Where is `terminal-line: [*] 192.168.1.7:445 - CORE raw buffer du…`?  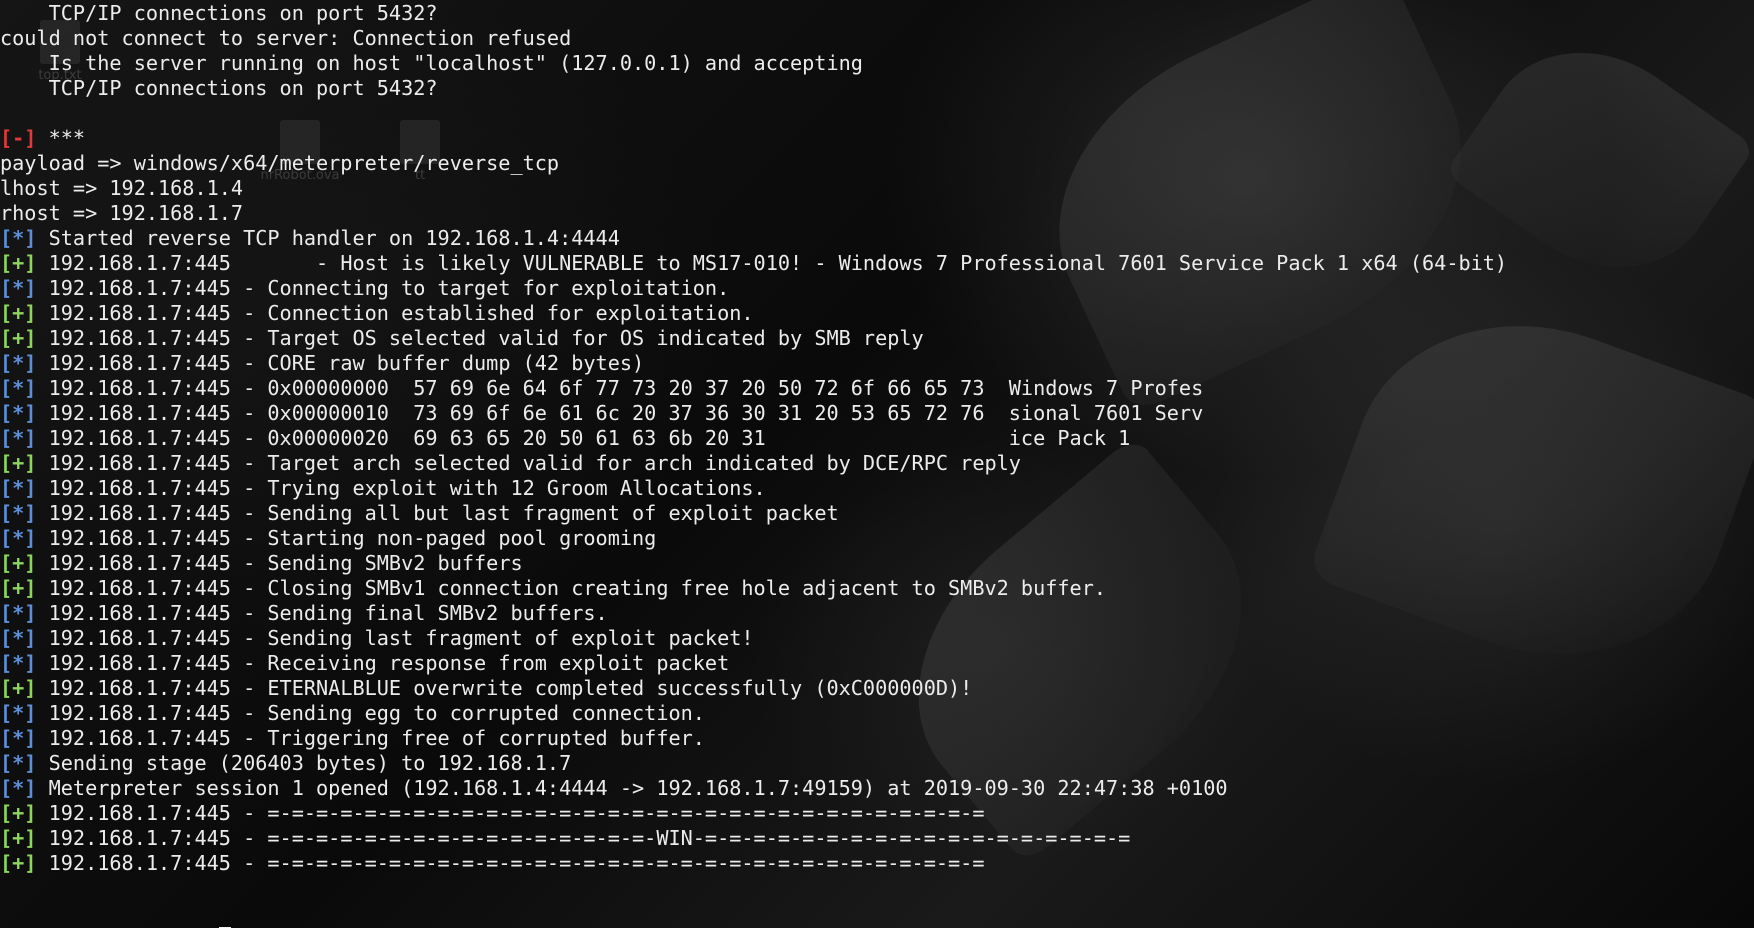
terminal-line: [*] 192.168.1.7:445 - CORE raw buffer du… is located at coordinates (877, 363).